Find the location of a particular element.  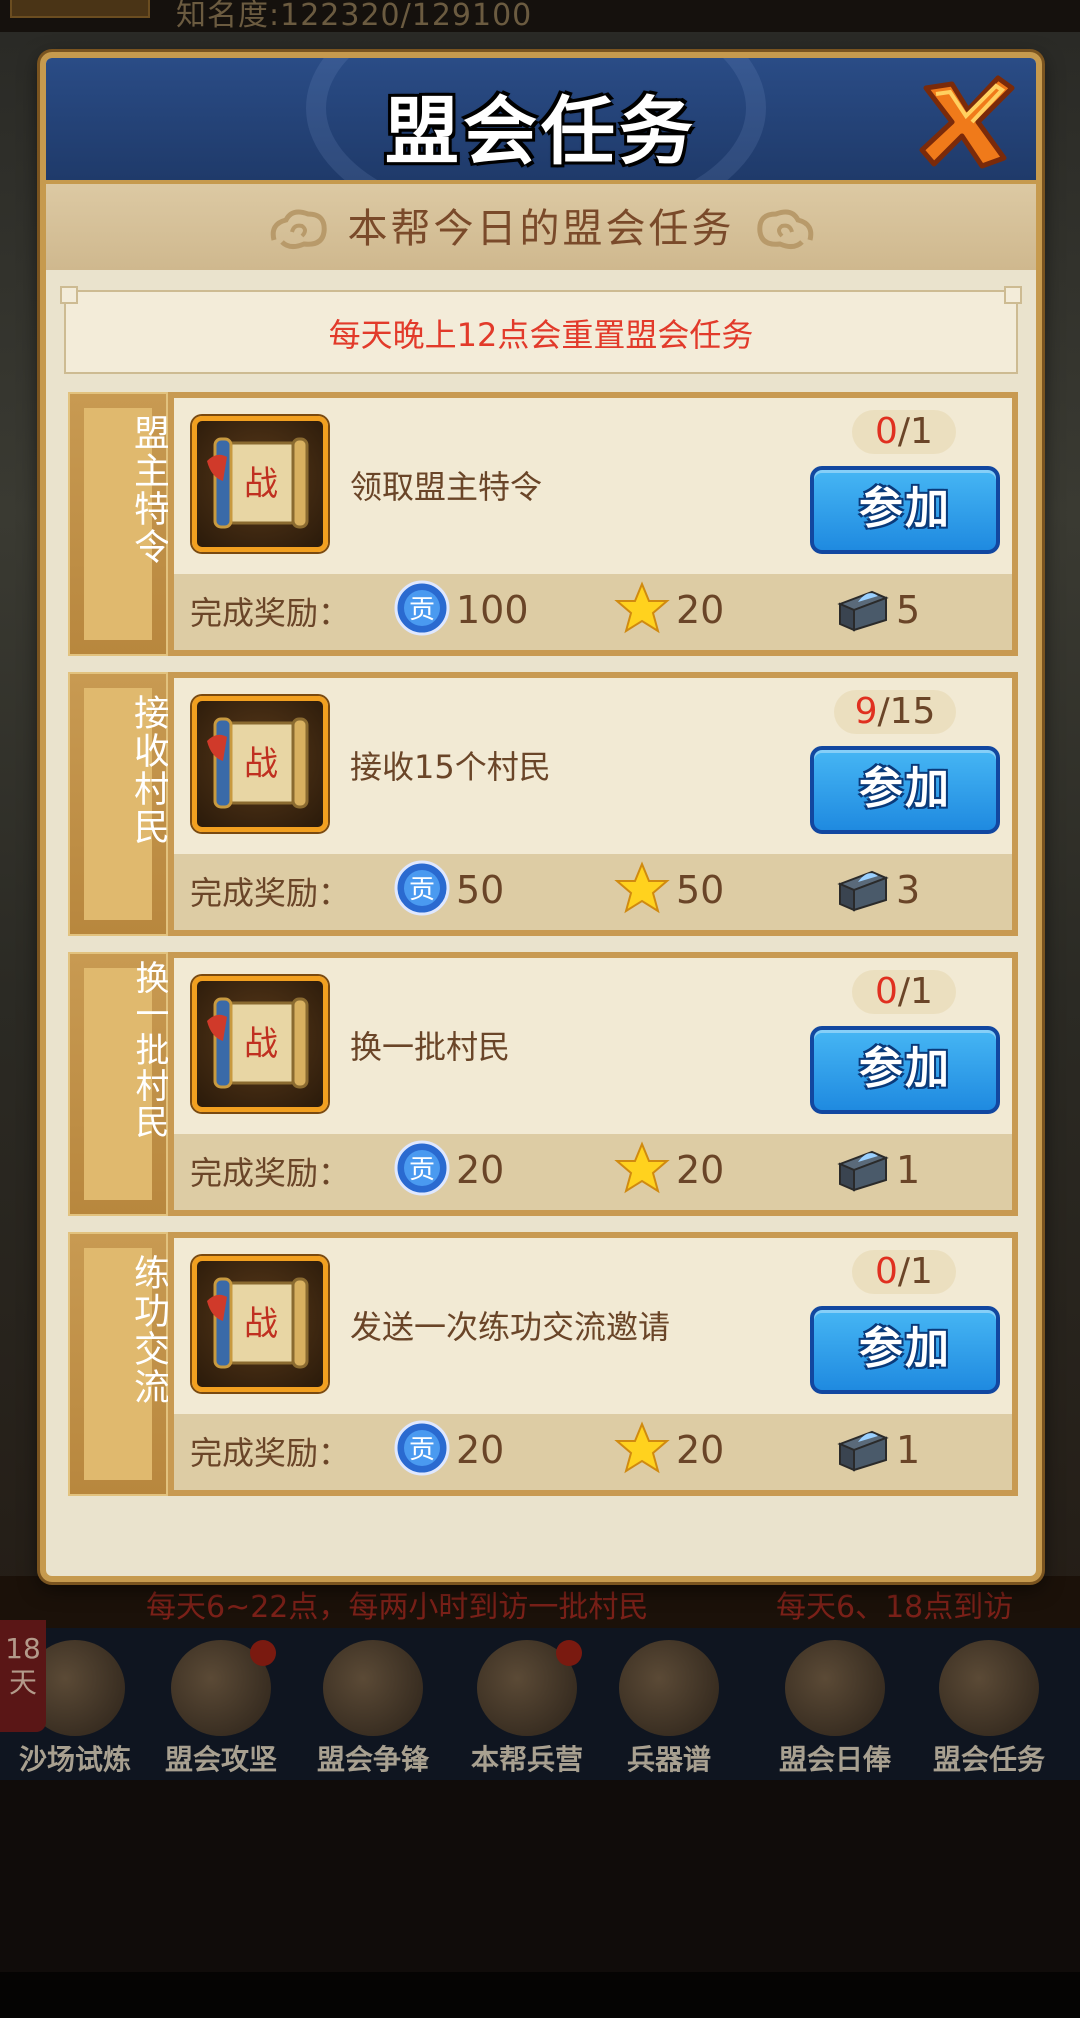

task-description: 领取盟主特令 is located at coordinates (446, 487).